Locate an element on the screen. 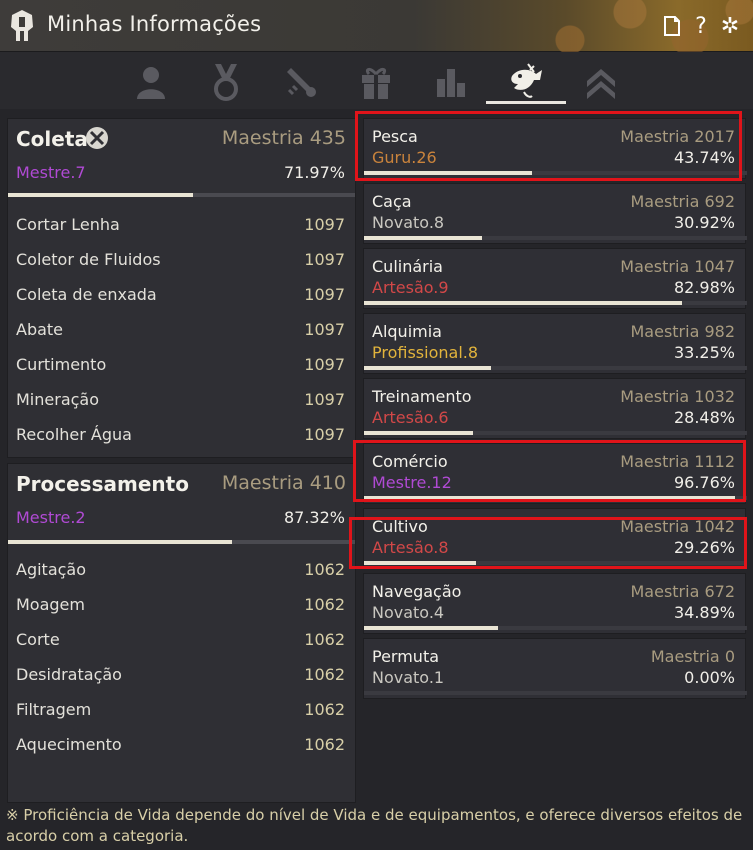 This screenshot has height=850, width=753. skill-row: Filtragem 1062 is located at coordinates (181, 710).